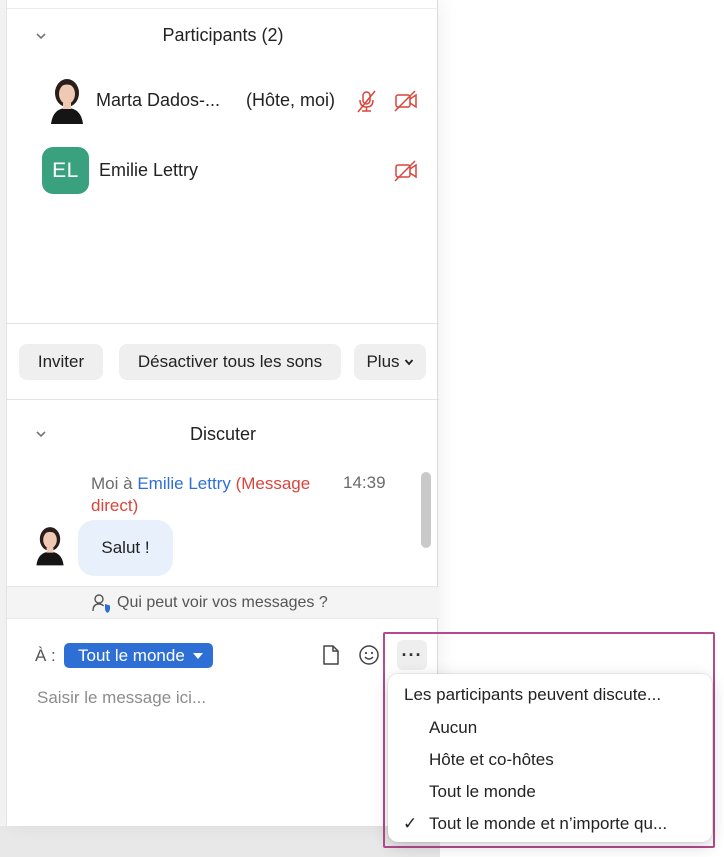 The height and width of the screenshot is (857, 724). Describe the element at coordinates (45, 655) in the screenshot. I see `to-label: À :` at that location.